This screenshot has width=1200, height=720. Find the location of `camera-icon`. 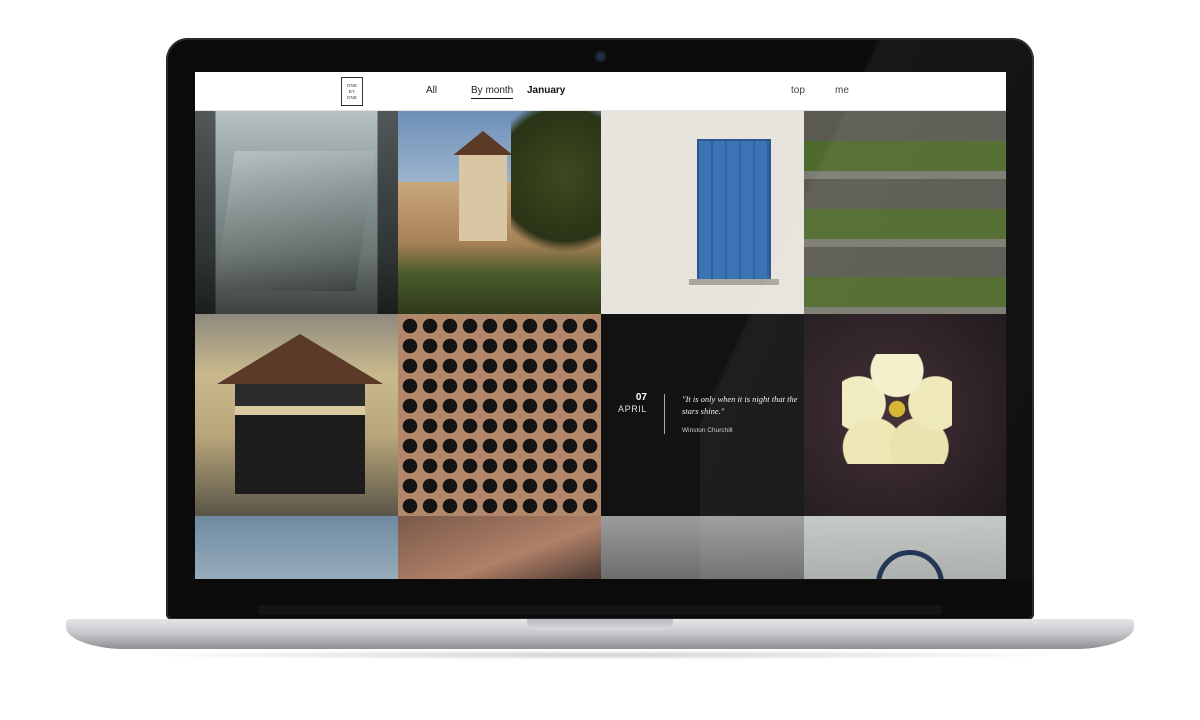

camera-icon is located at coordinates (600, 56).